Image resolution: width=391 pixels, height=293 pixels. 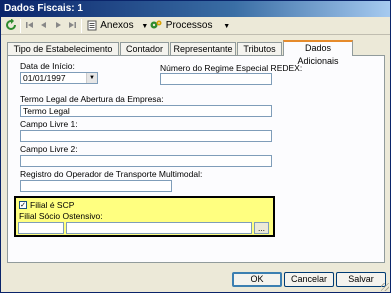 I want to click on refresh-icon, so click(x=11, y=26).